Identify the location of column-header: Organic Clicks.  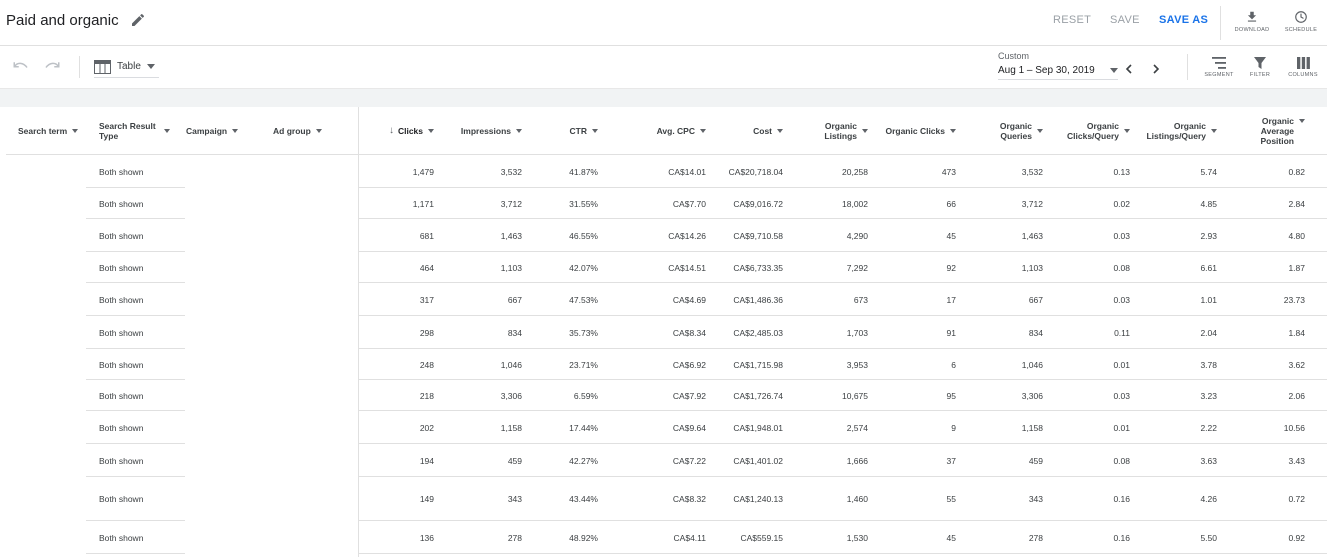
(916, 131).